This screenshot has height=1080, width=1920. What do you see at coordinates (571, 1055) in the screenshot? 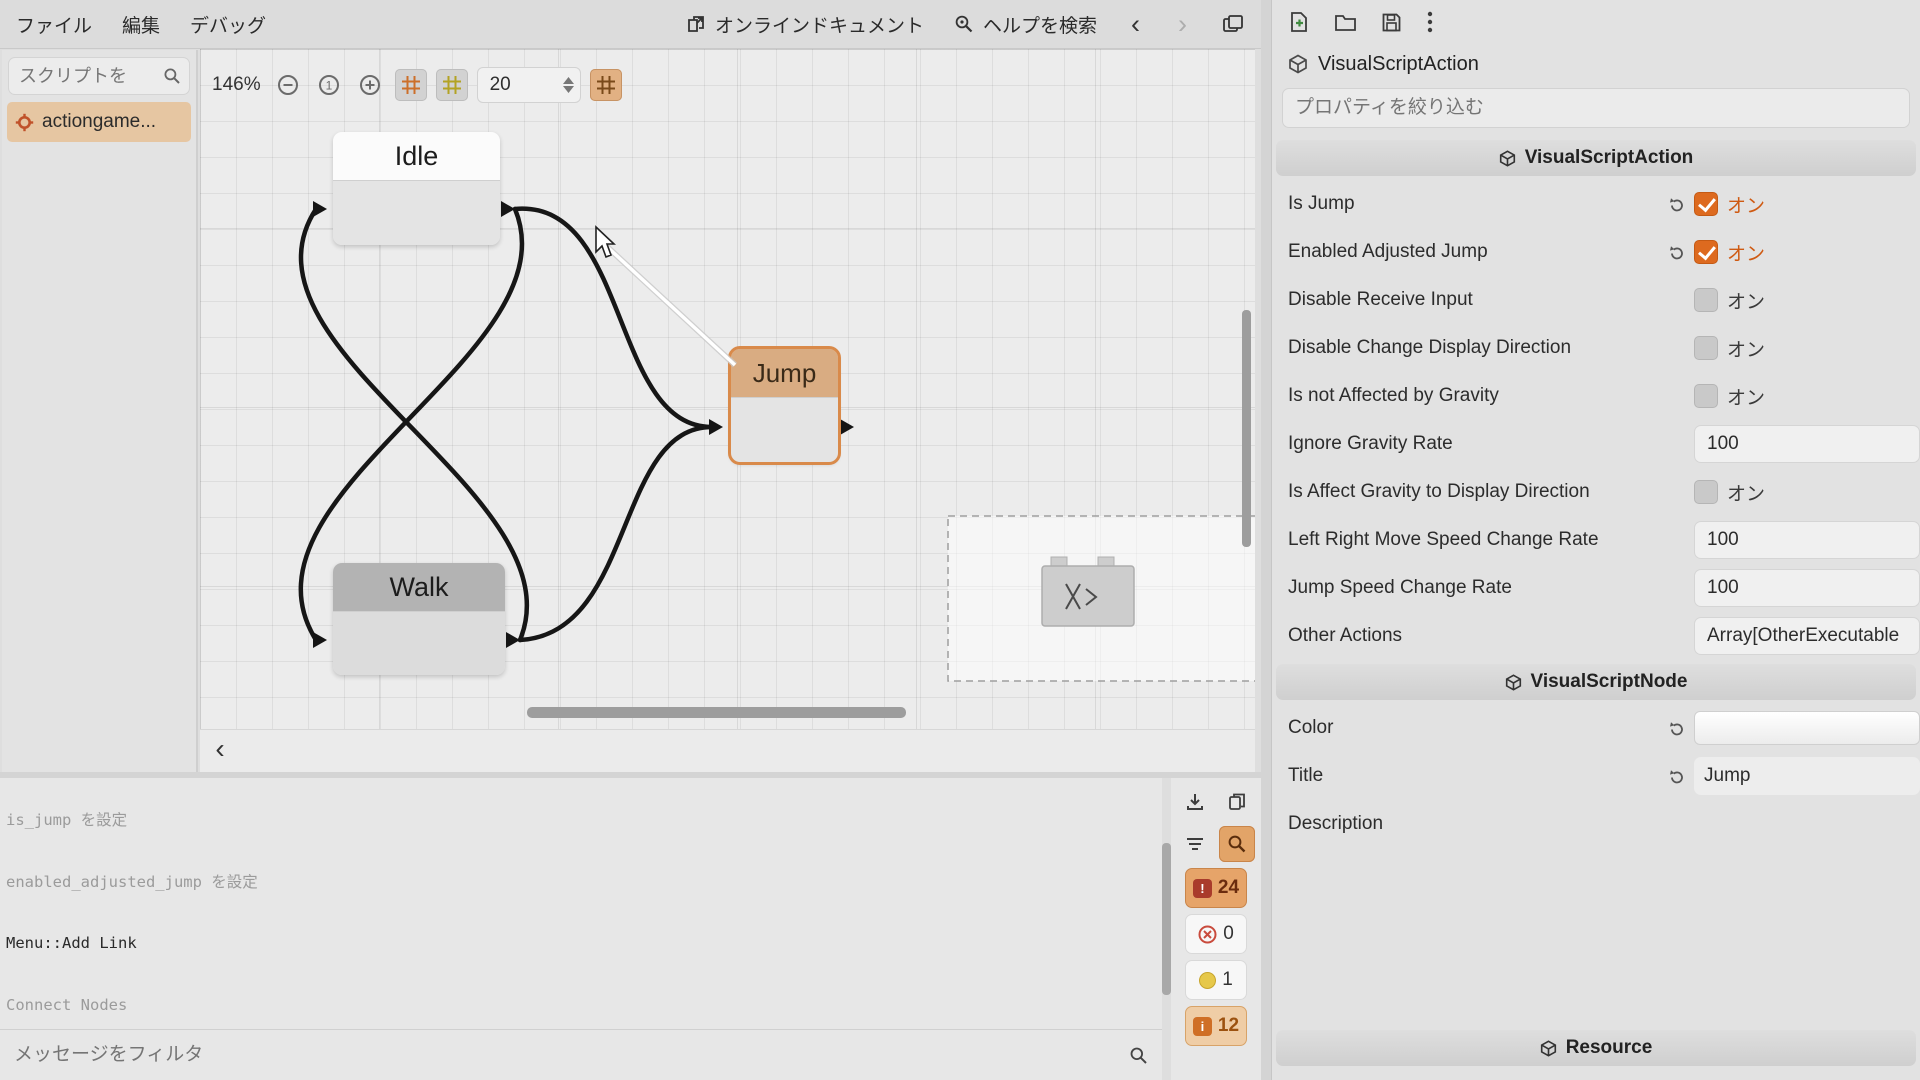
I see `log-filter-input` at bounding box center [571, 1055].